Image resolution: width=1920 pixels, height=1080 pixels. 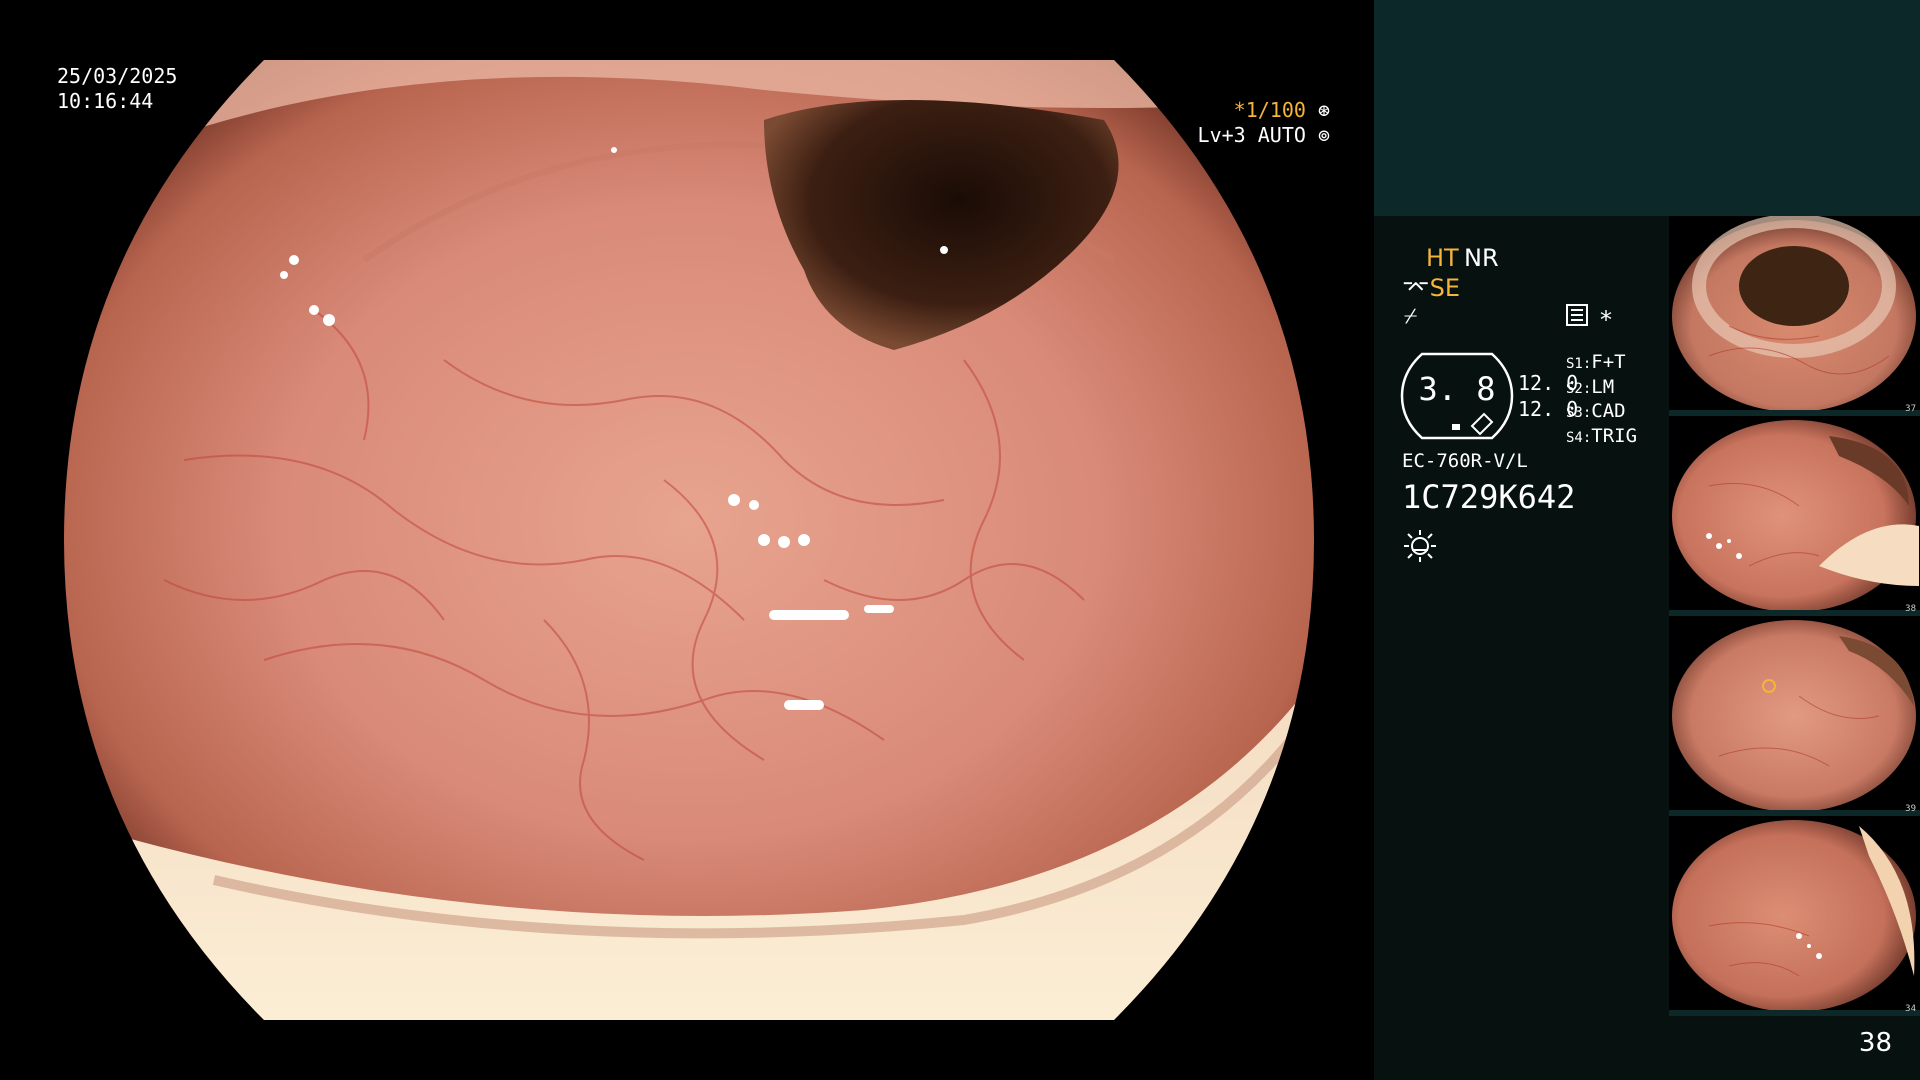 I want to click on se-indicator: ⌤SE, so click(x=1431, y=288).